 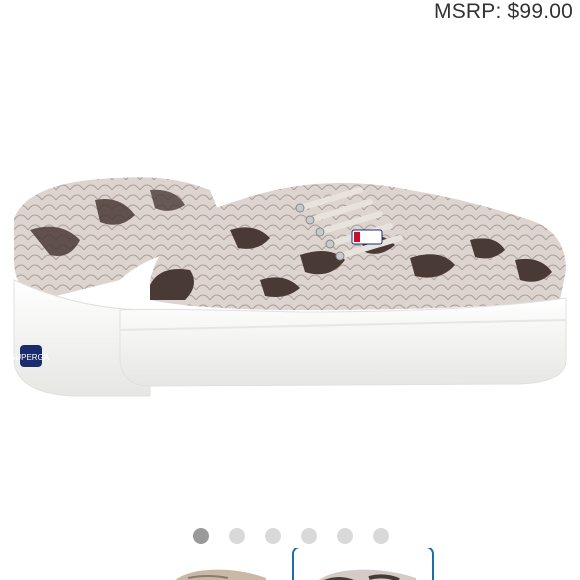 I want to click on clipped-text, so click(x=88, y=2).